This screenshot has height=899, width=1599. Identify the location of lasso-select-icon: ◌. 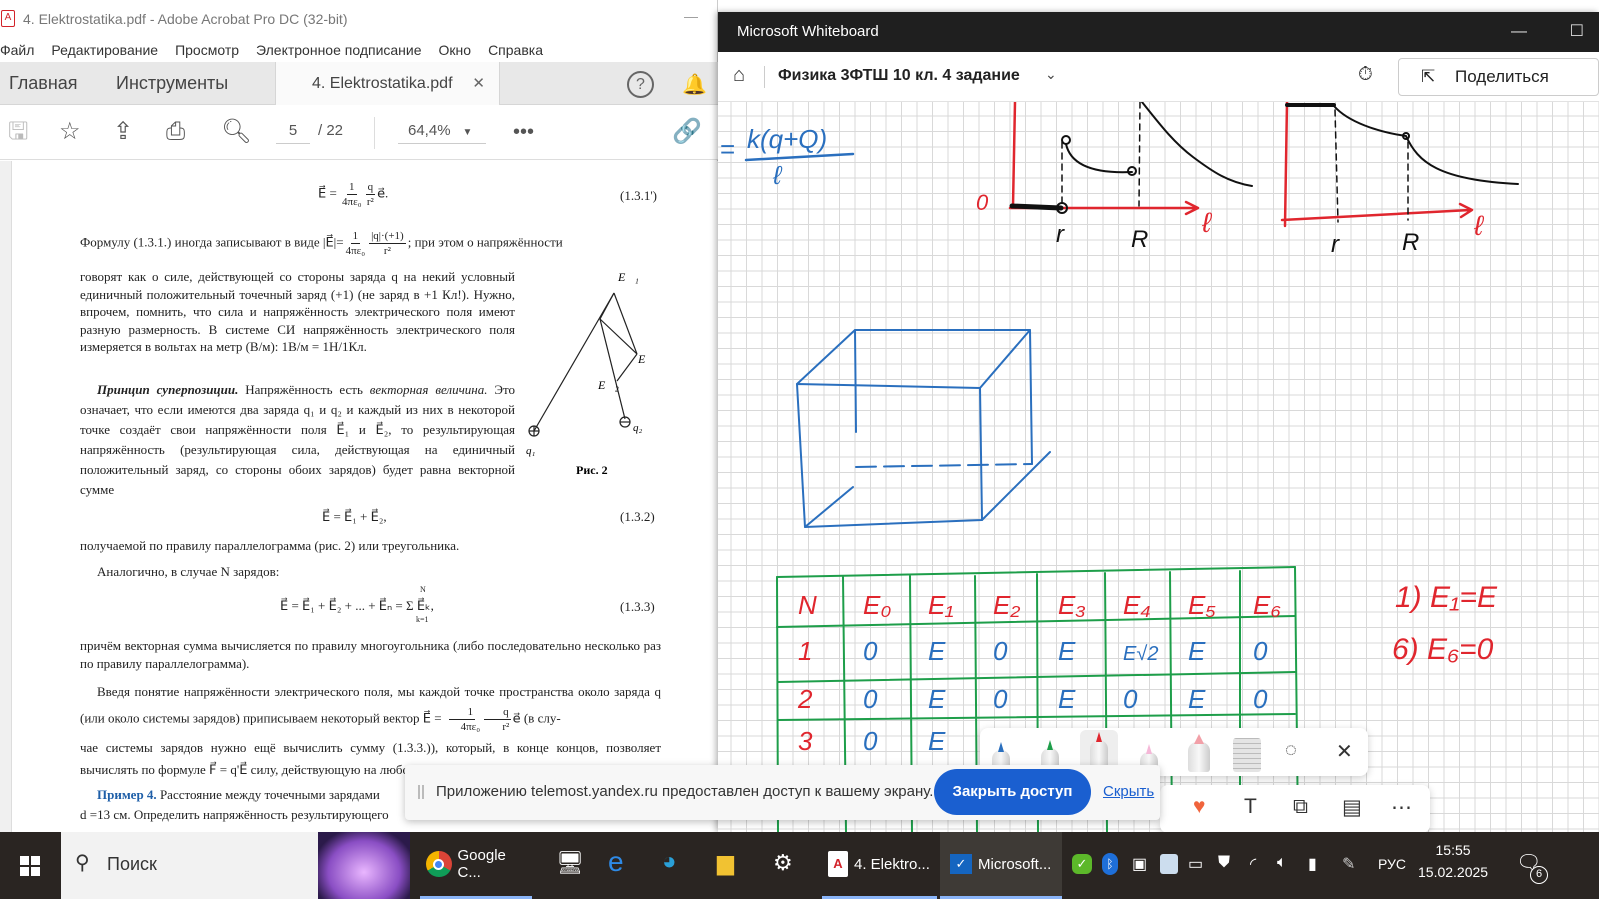
(1291, 750).